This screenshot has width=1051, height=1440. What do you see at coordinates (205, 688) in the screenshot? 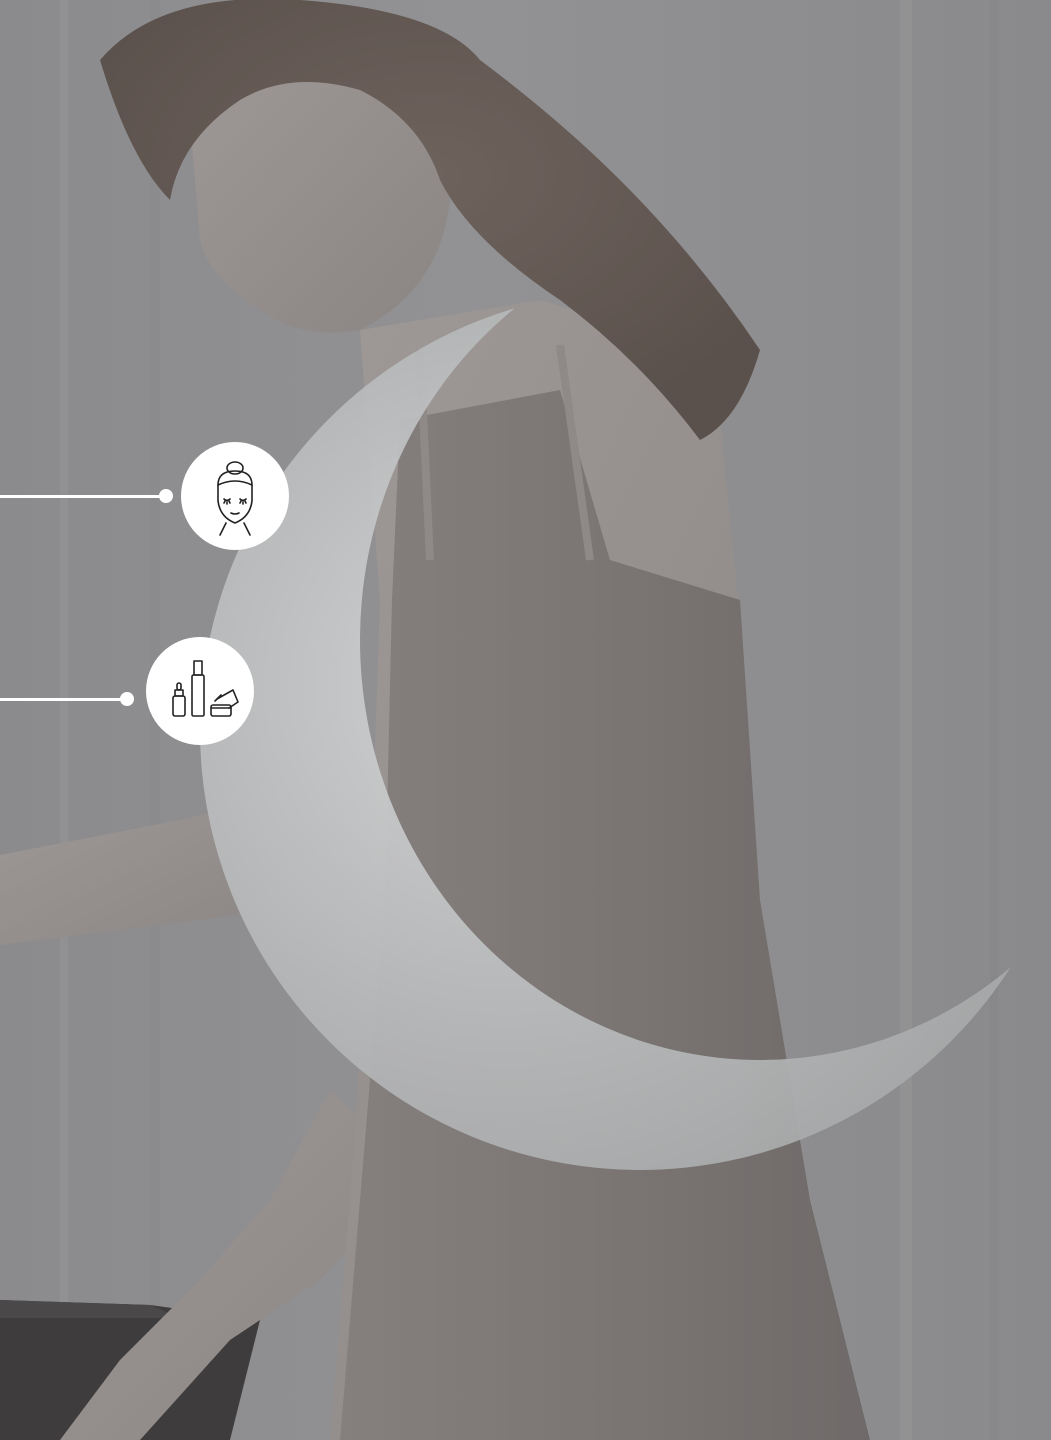
I see `skincare-bottles-icon` at bounding box center [205, 688].